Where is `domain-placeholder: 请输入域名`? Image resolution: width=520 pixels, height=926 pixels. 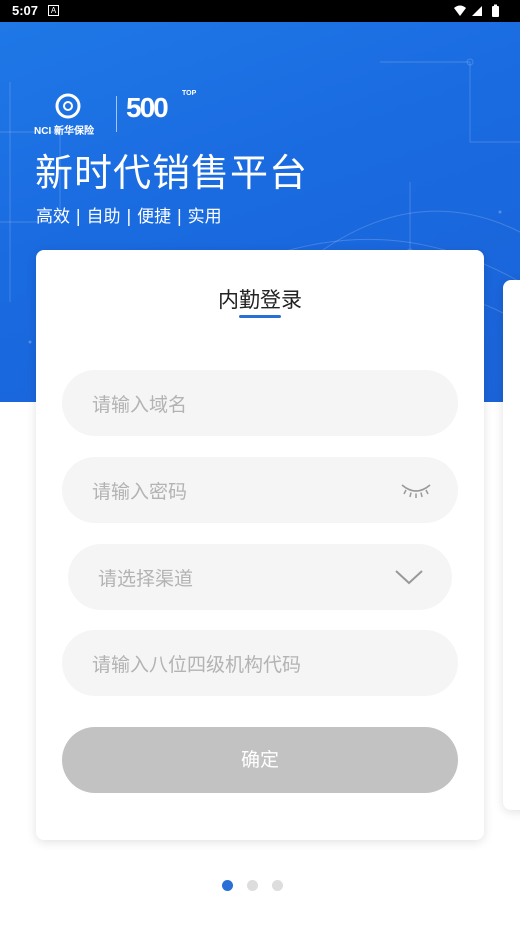 domain-placeholder: 请输入域名 is located at coordinates (140, 405).